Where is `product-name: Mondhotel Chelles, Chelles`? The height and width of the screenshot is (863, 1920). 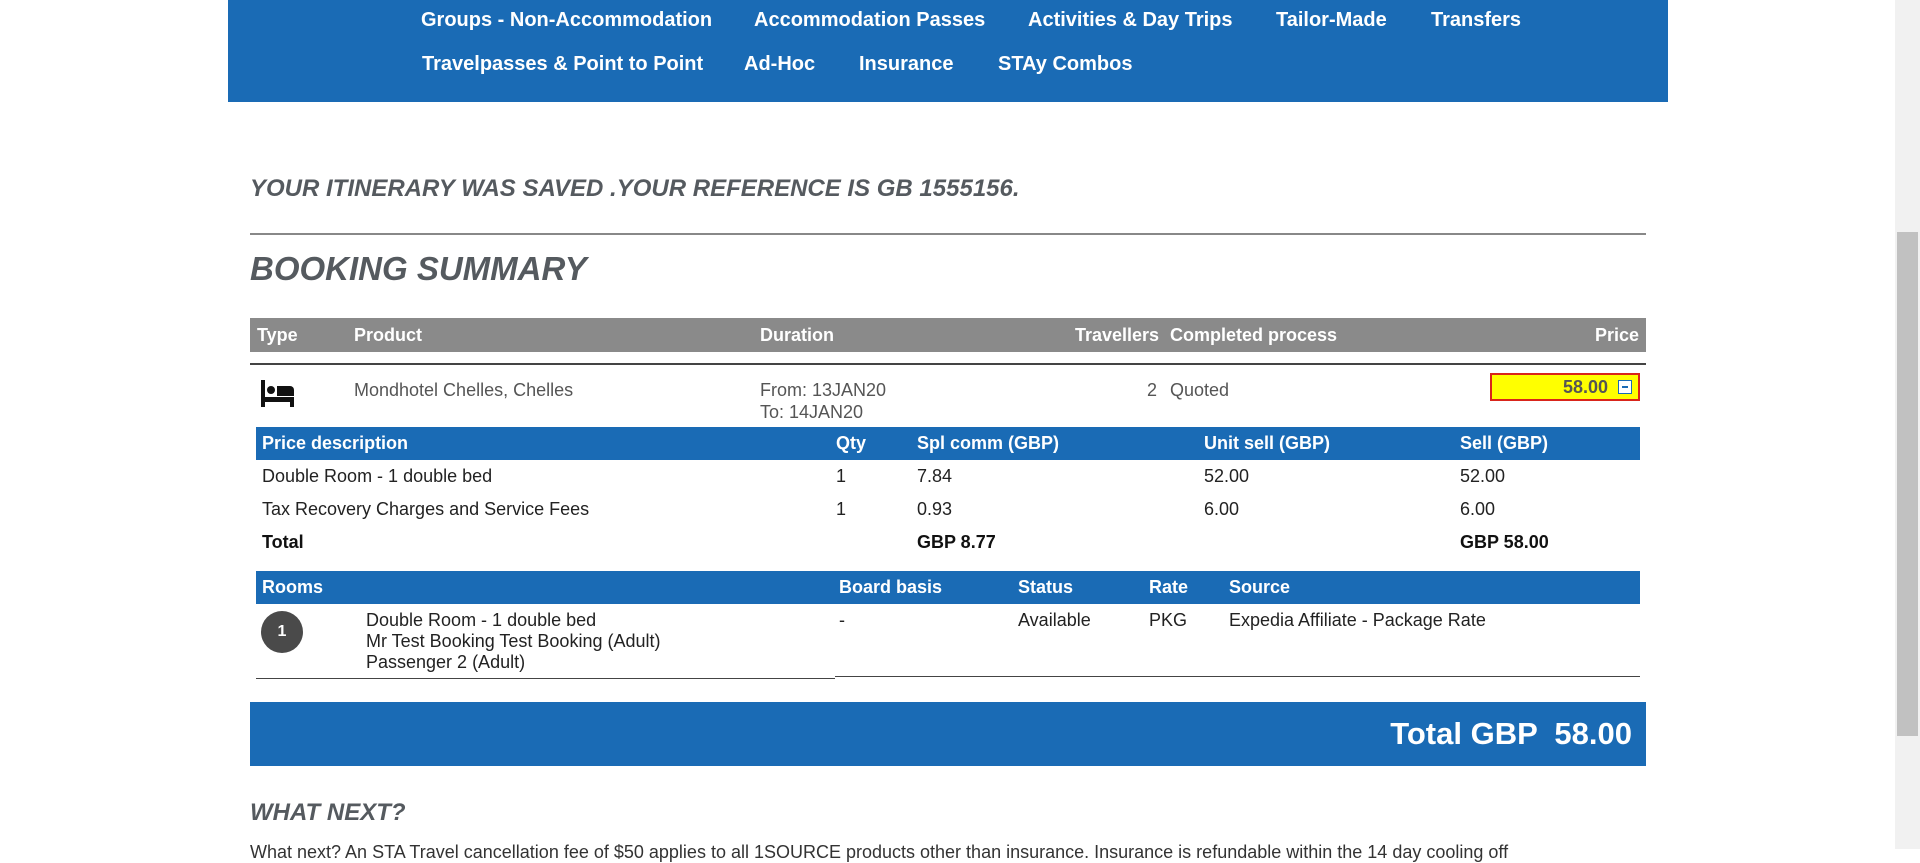
product-name: Mondhotel Chelles, Chelles is located at coordinates (464, 390).